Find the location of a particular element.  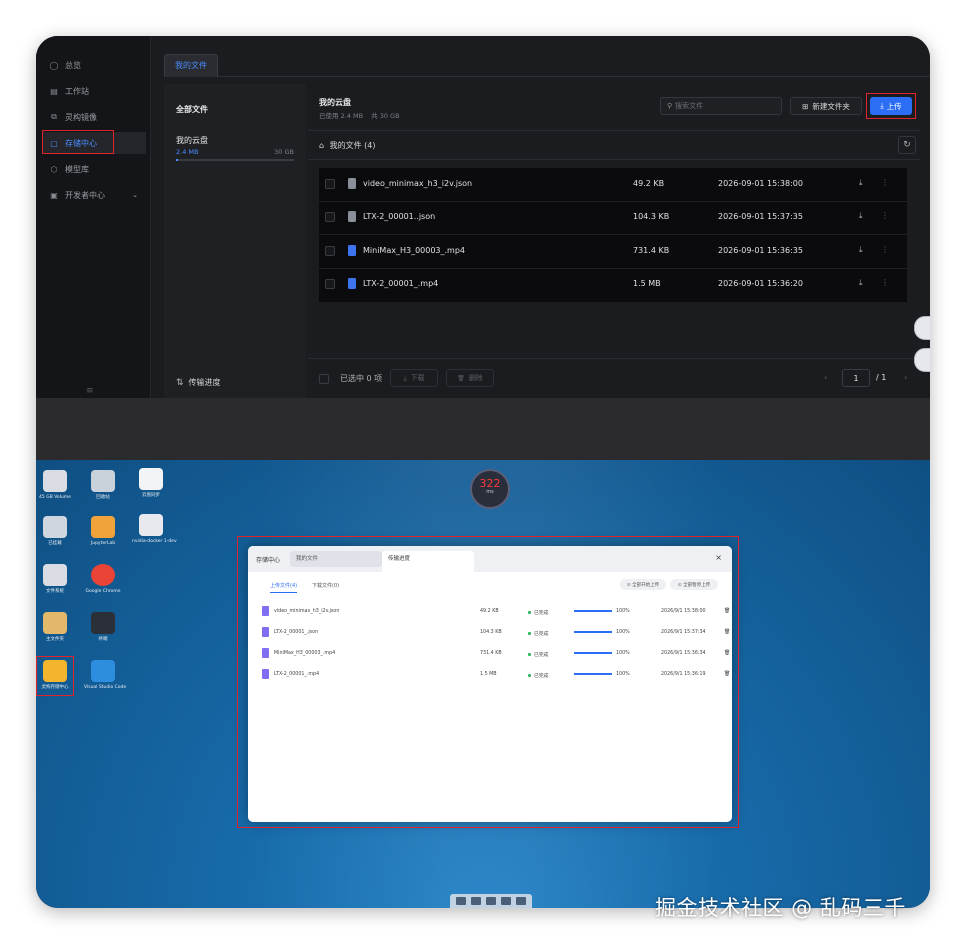

vscode-icon is located at coordinates (103, 671).